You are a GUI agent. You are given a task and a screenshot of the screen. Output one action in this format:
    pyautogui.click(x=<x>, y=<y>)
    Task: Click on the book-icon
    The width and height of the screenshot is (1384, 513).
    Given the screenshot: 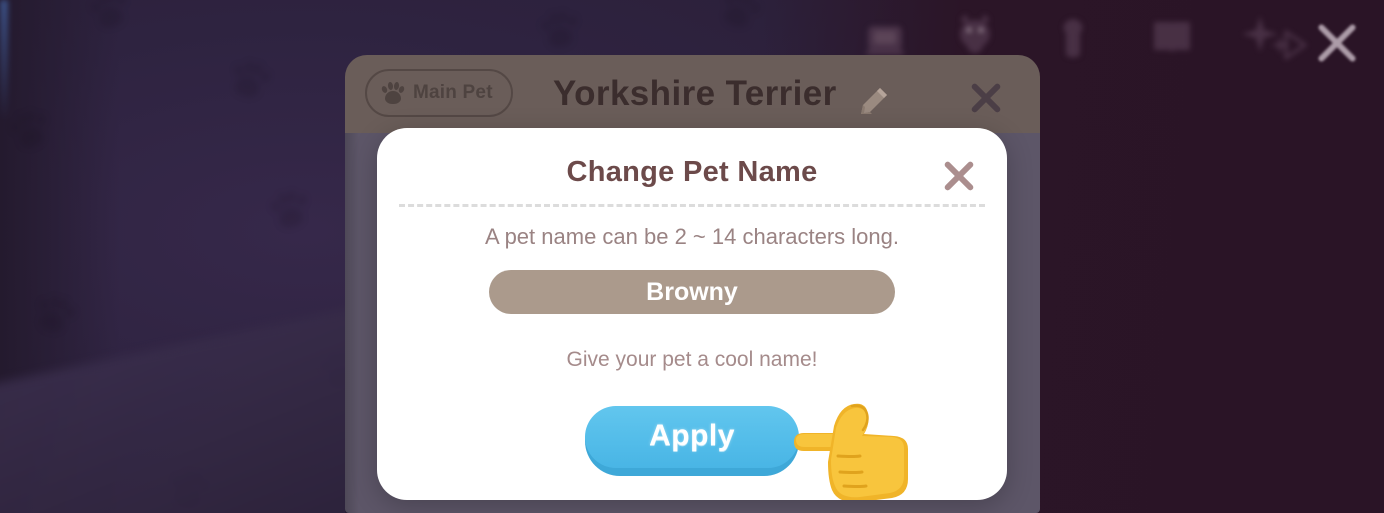 What is the action you would take?
    pyautogui.click(x=1172, y=38)
    